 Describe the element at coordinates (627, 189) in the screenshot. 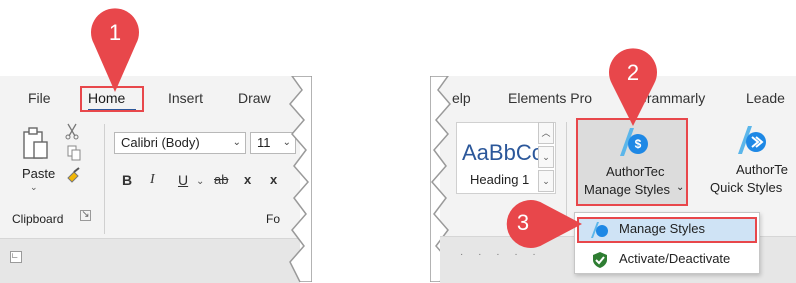

I see `authortec-line2: Manage Styles` at that location.